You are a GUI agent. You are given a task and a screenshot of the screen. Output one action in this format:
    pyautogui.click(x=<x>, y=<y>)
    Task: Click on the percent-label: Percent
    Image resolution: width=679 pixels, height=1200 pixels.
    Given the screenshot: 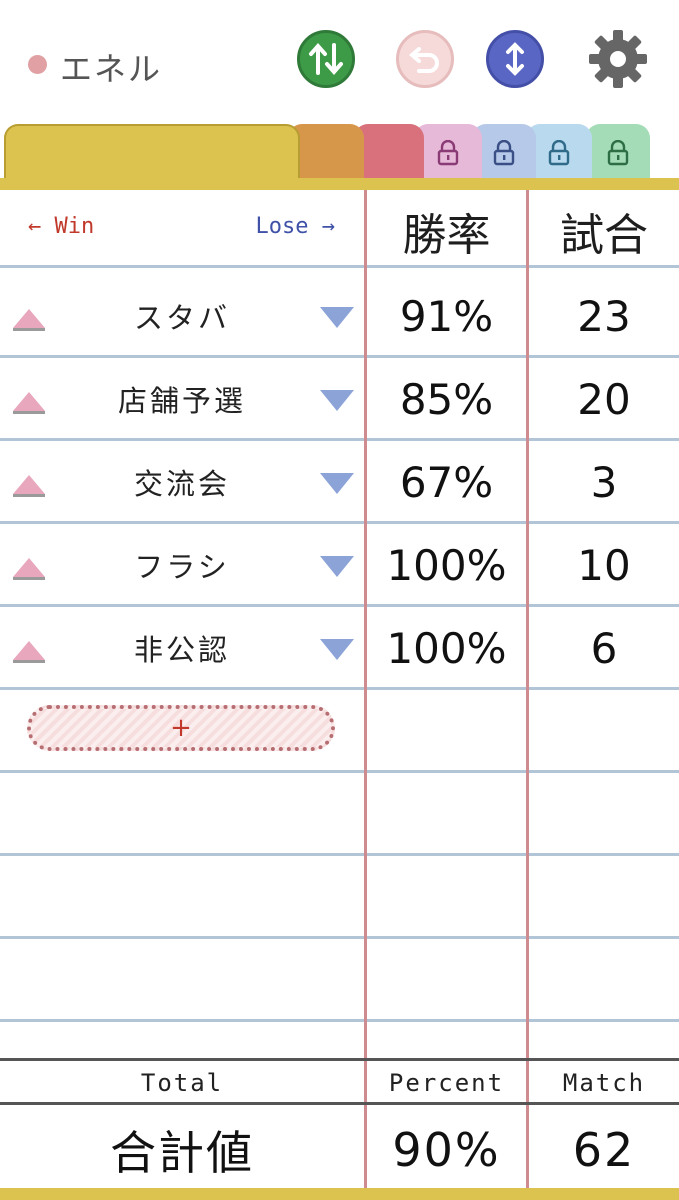 What is the action you would take?
    pyautogui.click(x=446, y=1083)
    